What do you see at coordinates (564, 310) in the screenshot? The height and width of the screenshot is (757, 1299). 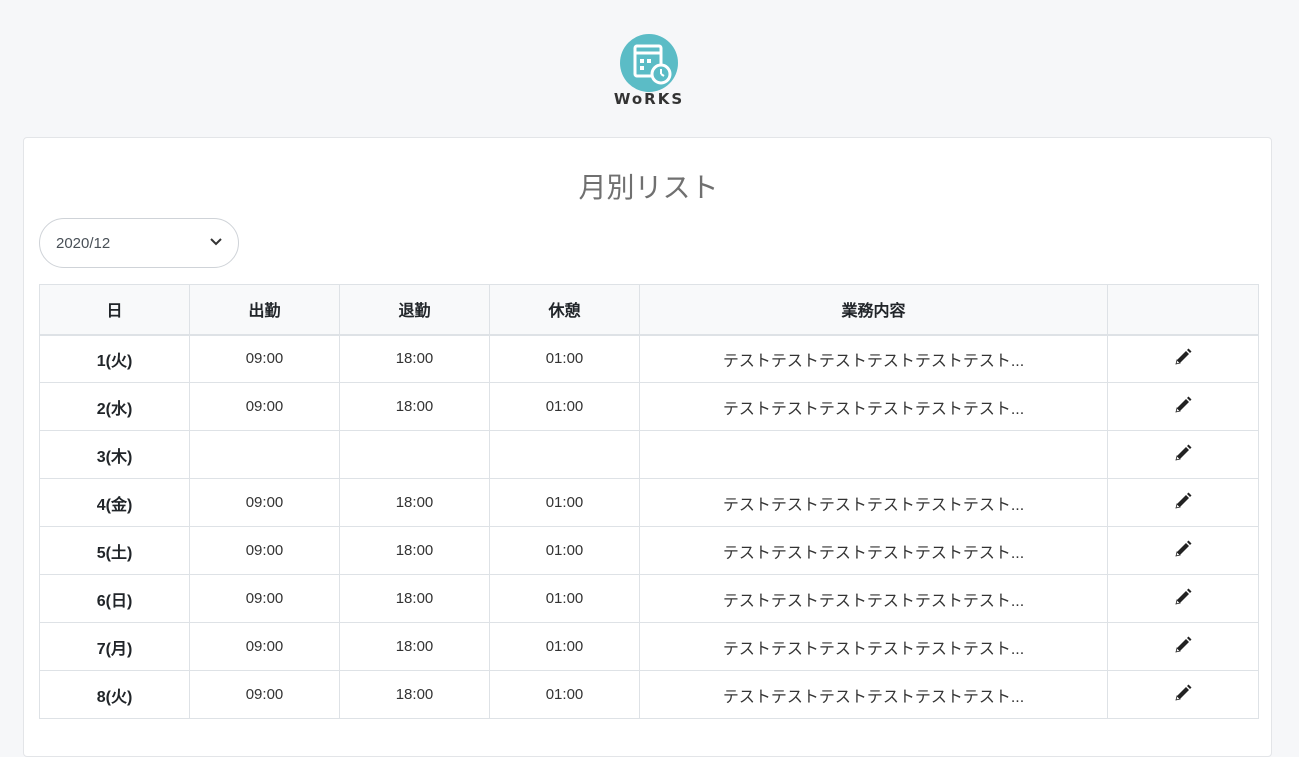 I see `header-break: 休憩` at bounding box center [564, 310].